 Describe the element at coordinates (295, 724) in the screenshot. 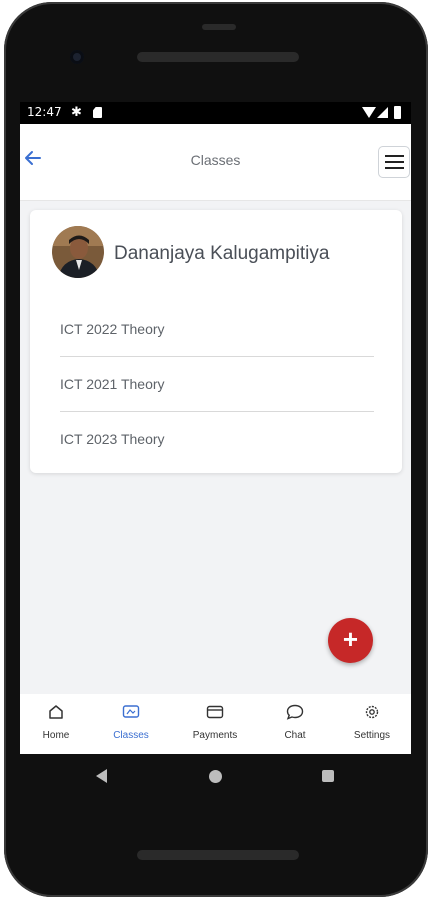

I see `nav-chat: Chat` at that location.